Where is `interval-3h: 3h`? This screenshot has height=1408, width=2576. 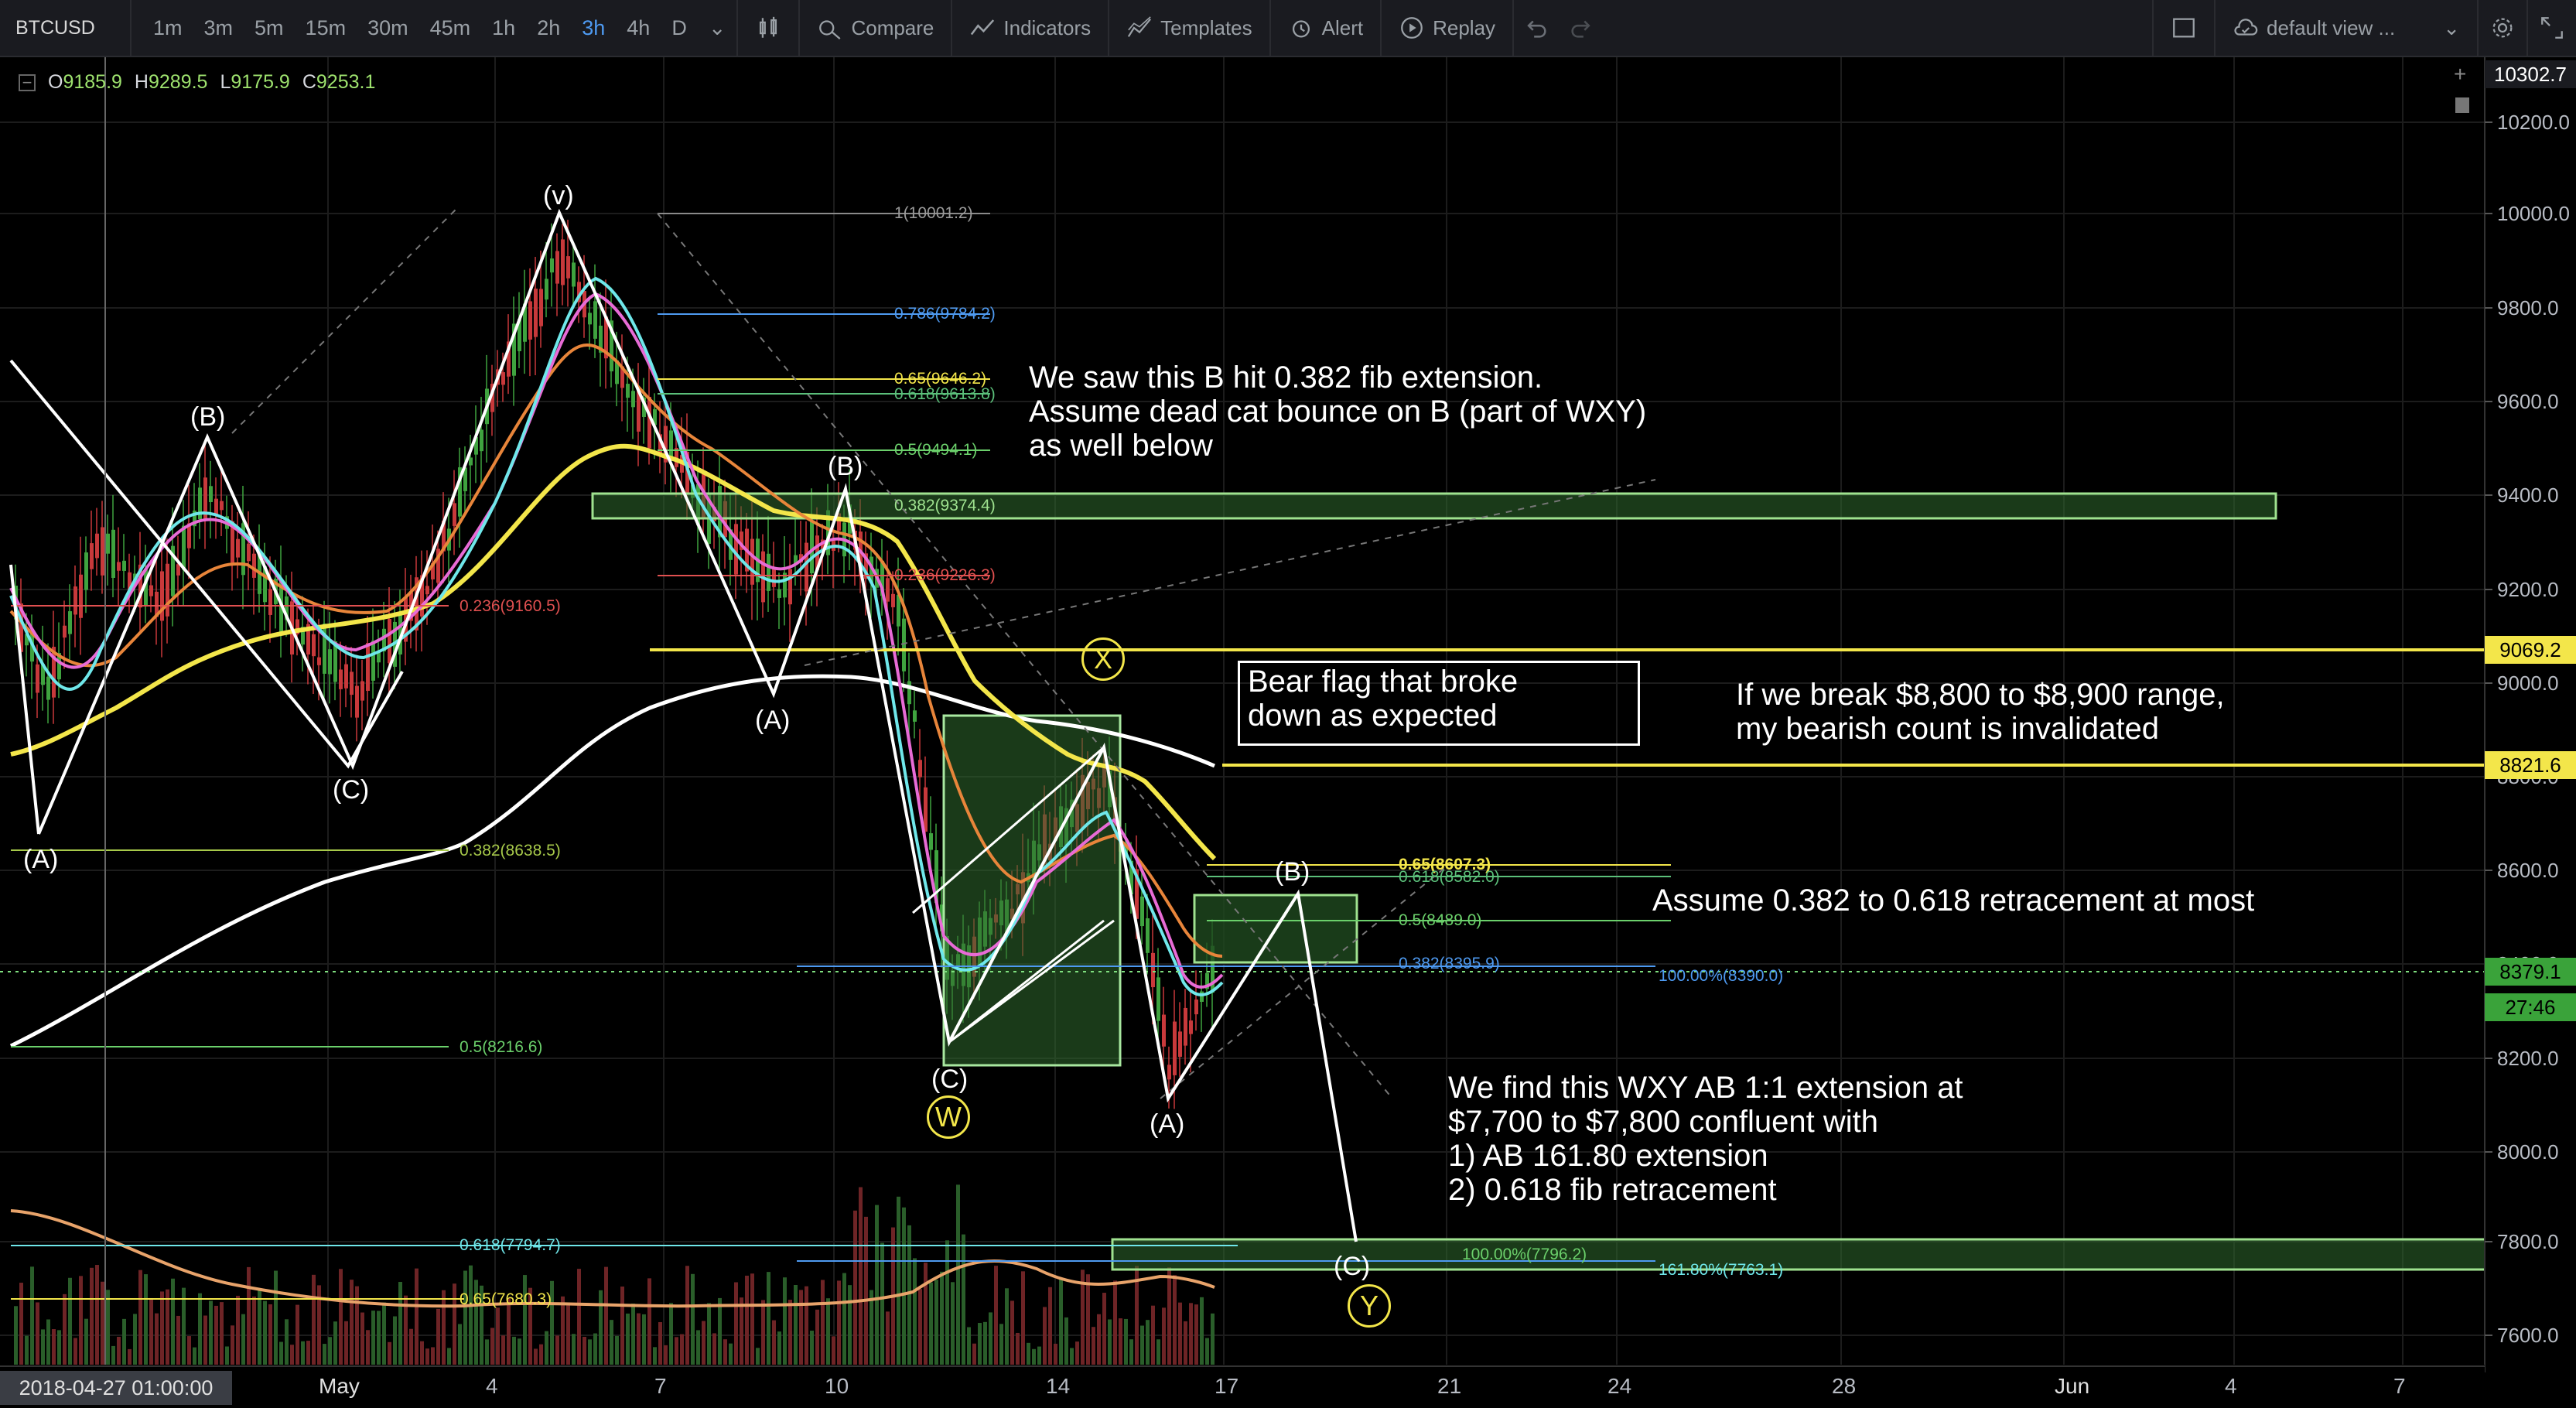
interval-3h: 3h is located at coordinates (593, 28).